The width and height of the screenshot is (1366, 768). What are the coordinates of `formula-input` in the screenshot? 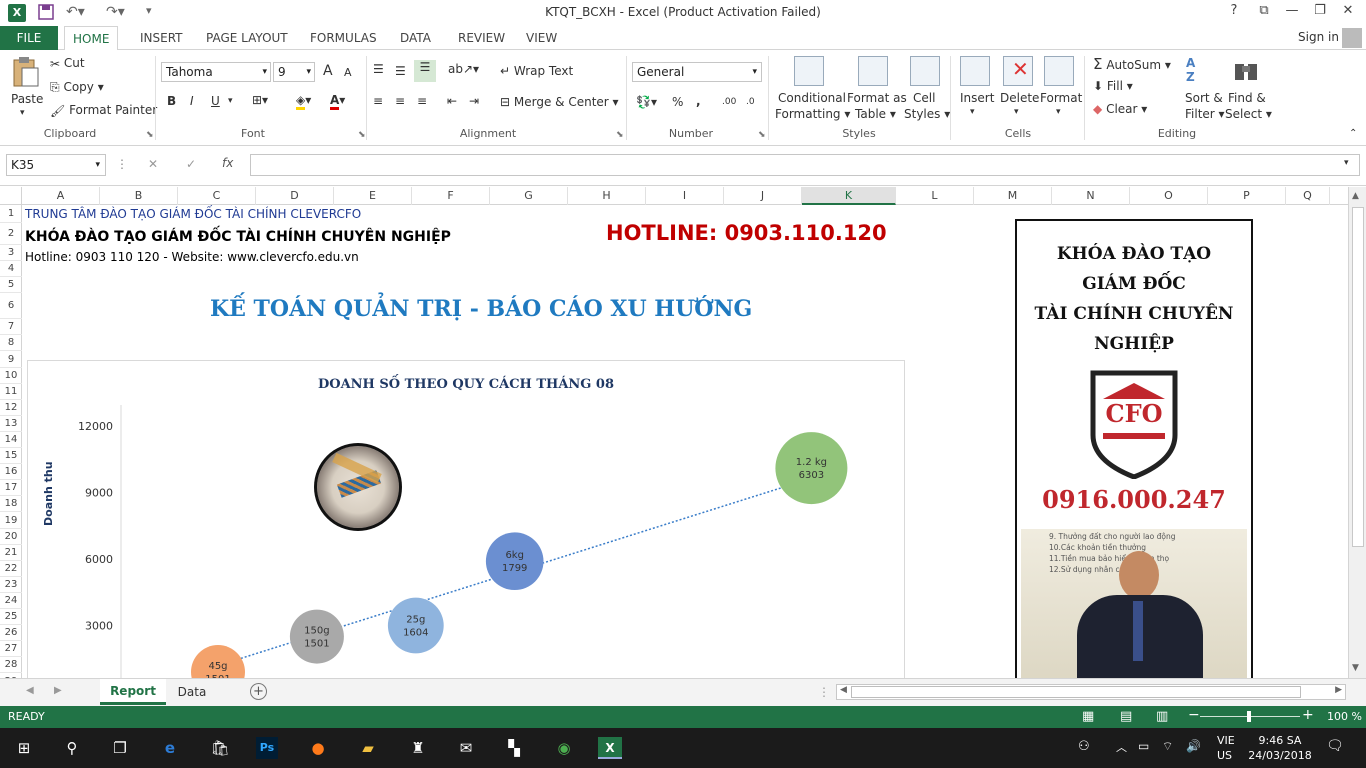 It's located at (805, 165).